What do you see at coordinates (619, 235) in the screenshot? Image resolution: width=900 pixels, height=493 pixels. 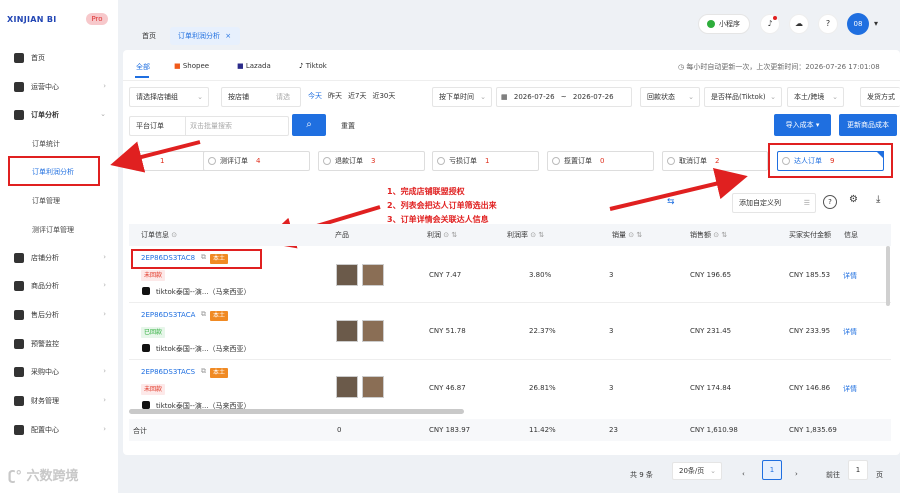 I see `column-label: 销量` at bounding box center [619, 235].